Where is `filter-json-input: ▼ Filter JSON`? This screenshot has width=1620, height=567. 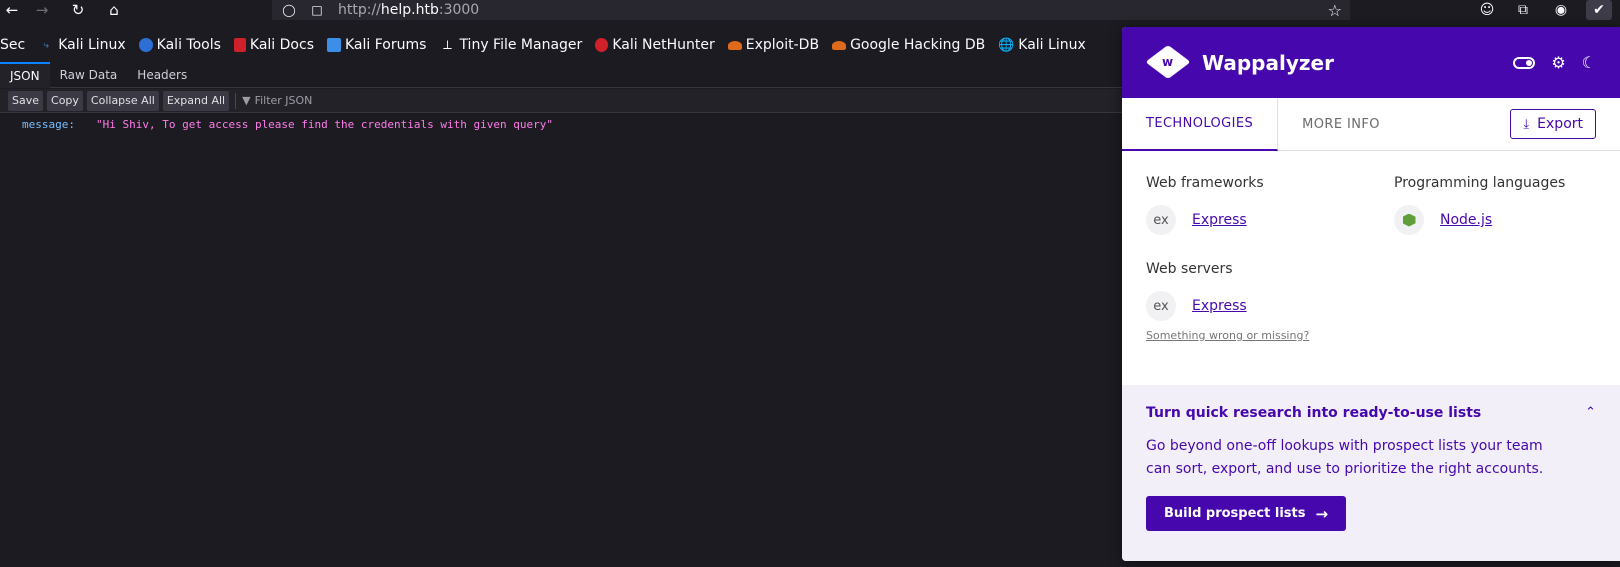
filter-json-input: ▼ Filter JSON is located at coordinates (277, 100).